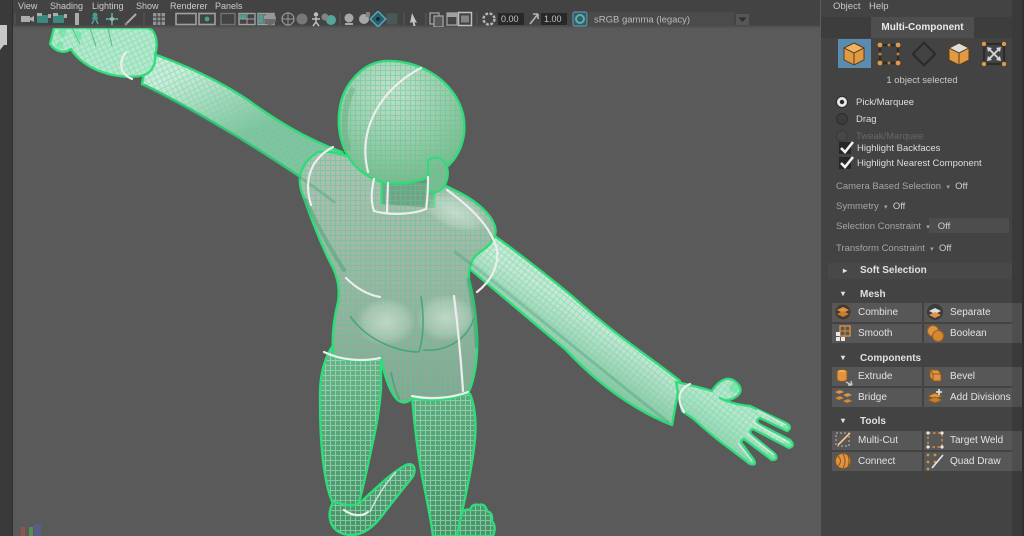  What do you see at coordinates (553, 19) in the screenshot?
I see `svg-text: 1.00` at bounding box center [553, 19].